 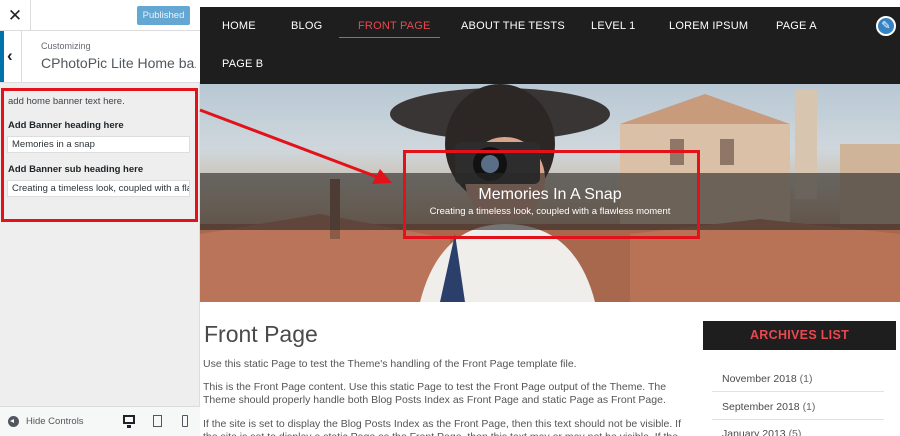 I want to click on annotation-arrow, so click(x=295, y=146).